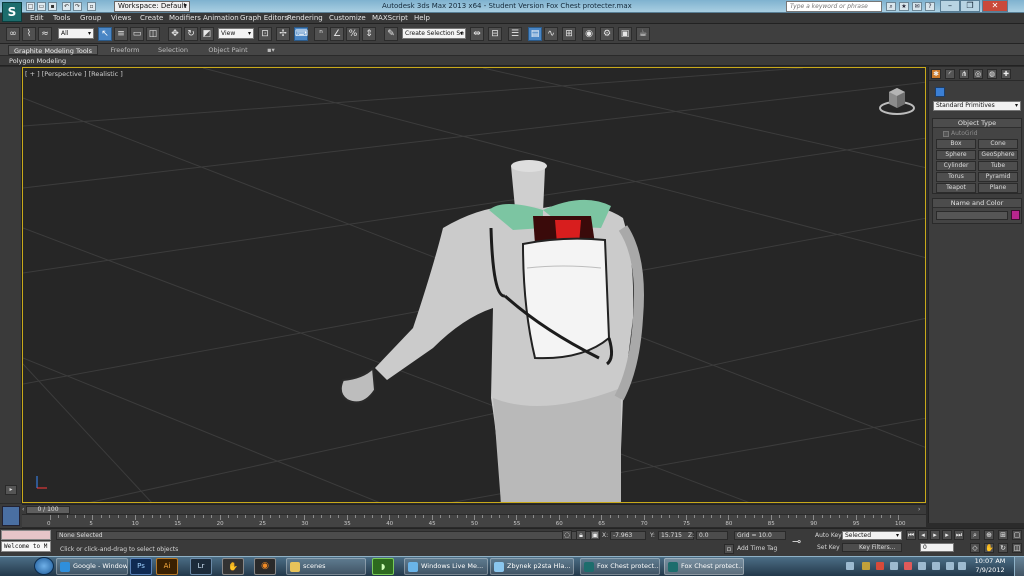  I want to click on rectangular-selection-icon: ▭, so click(137, 34).